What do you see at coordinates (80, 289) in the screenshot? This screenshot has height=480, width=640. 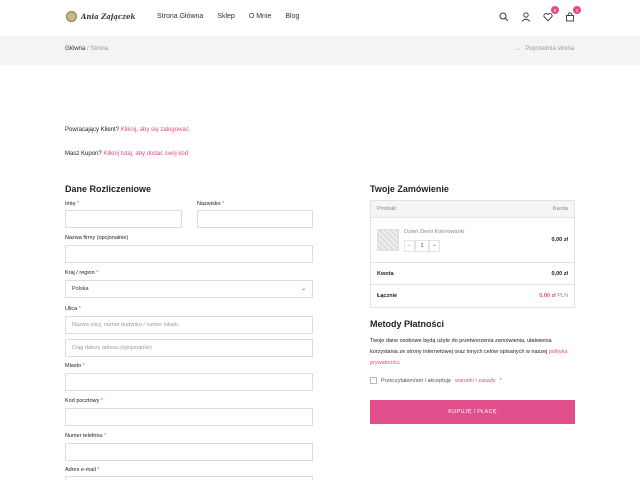 I see `country-value: Polska` at bounding box center [80, 289].